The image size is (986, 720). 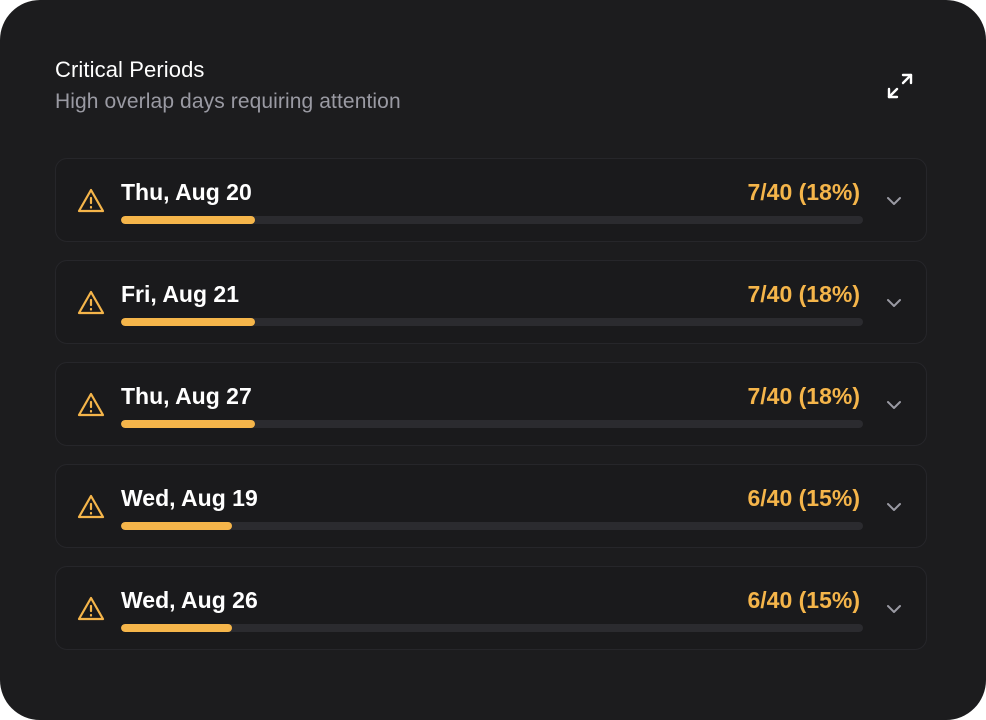 I want to click on period-row: Wed, Aug 19 6/40 (15%), so click(x=491, y=506).